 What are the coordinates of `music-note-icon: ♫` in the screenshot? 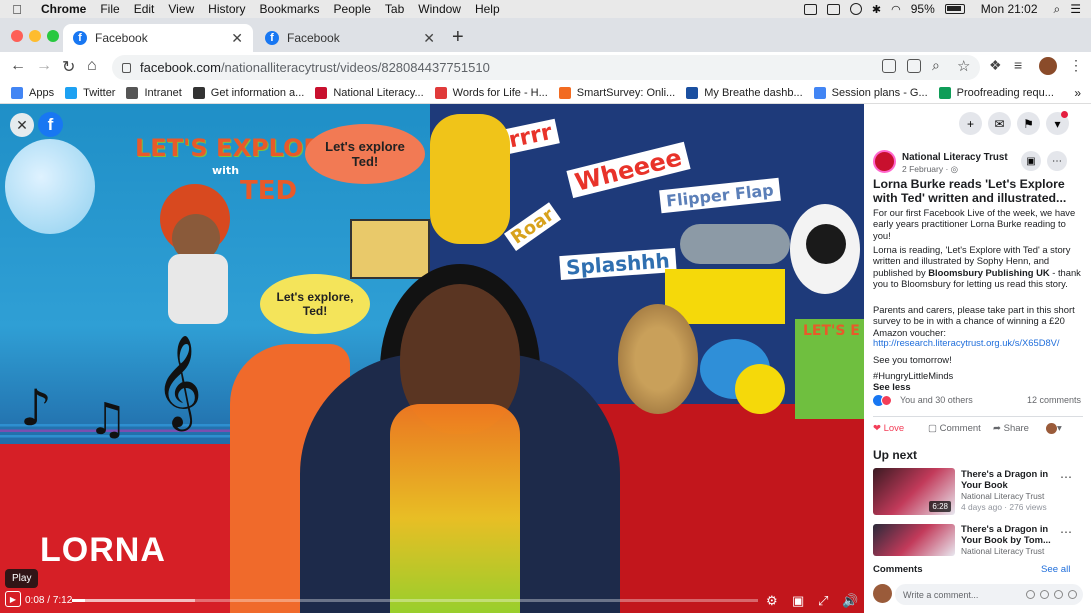 It's located at (108, 419).